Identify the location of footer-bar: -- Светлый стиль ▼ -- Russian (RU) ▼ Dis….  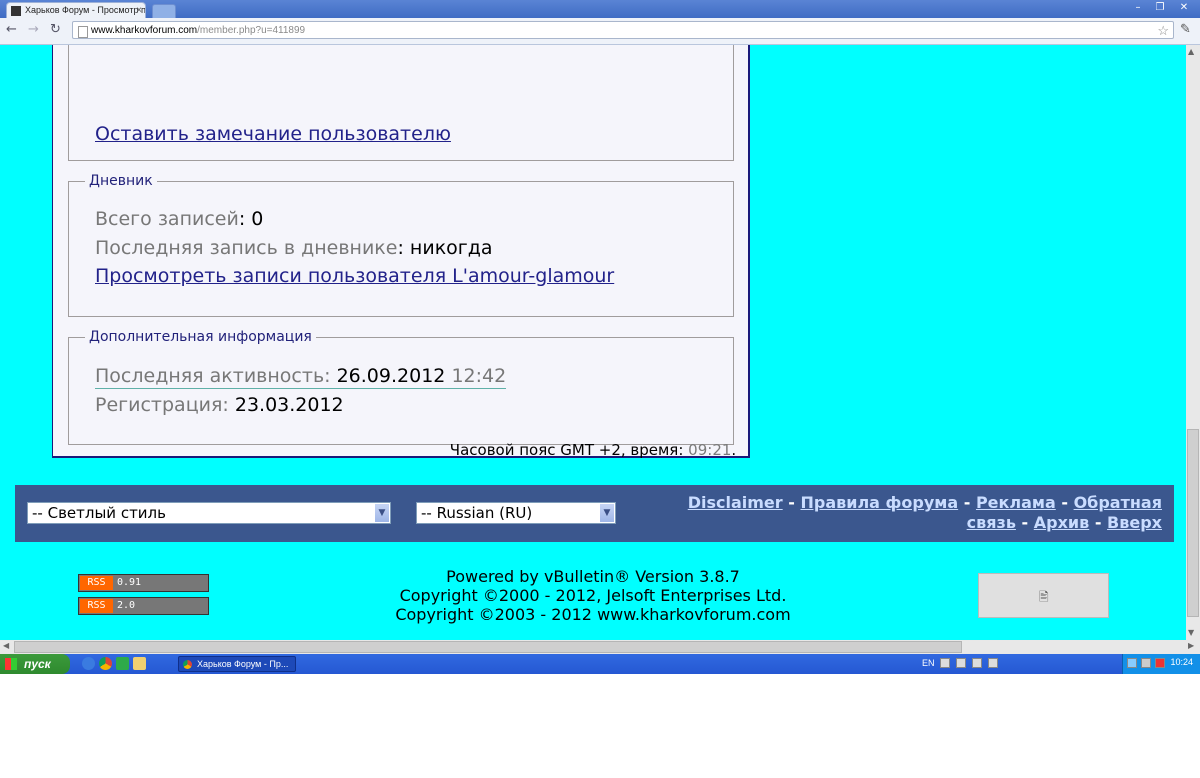
(594, 513).